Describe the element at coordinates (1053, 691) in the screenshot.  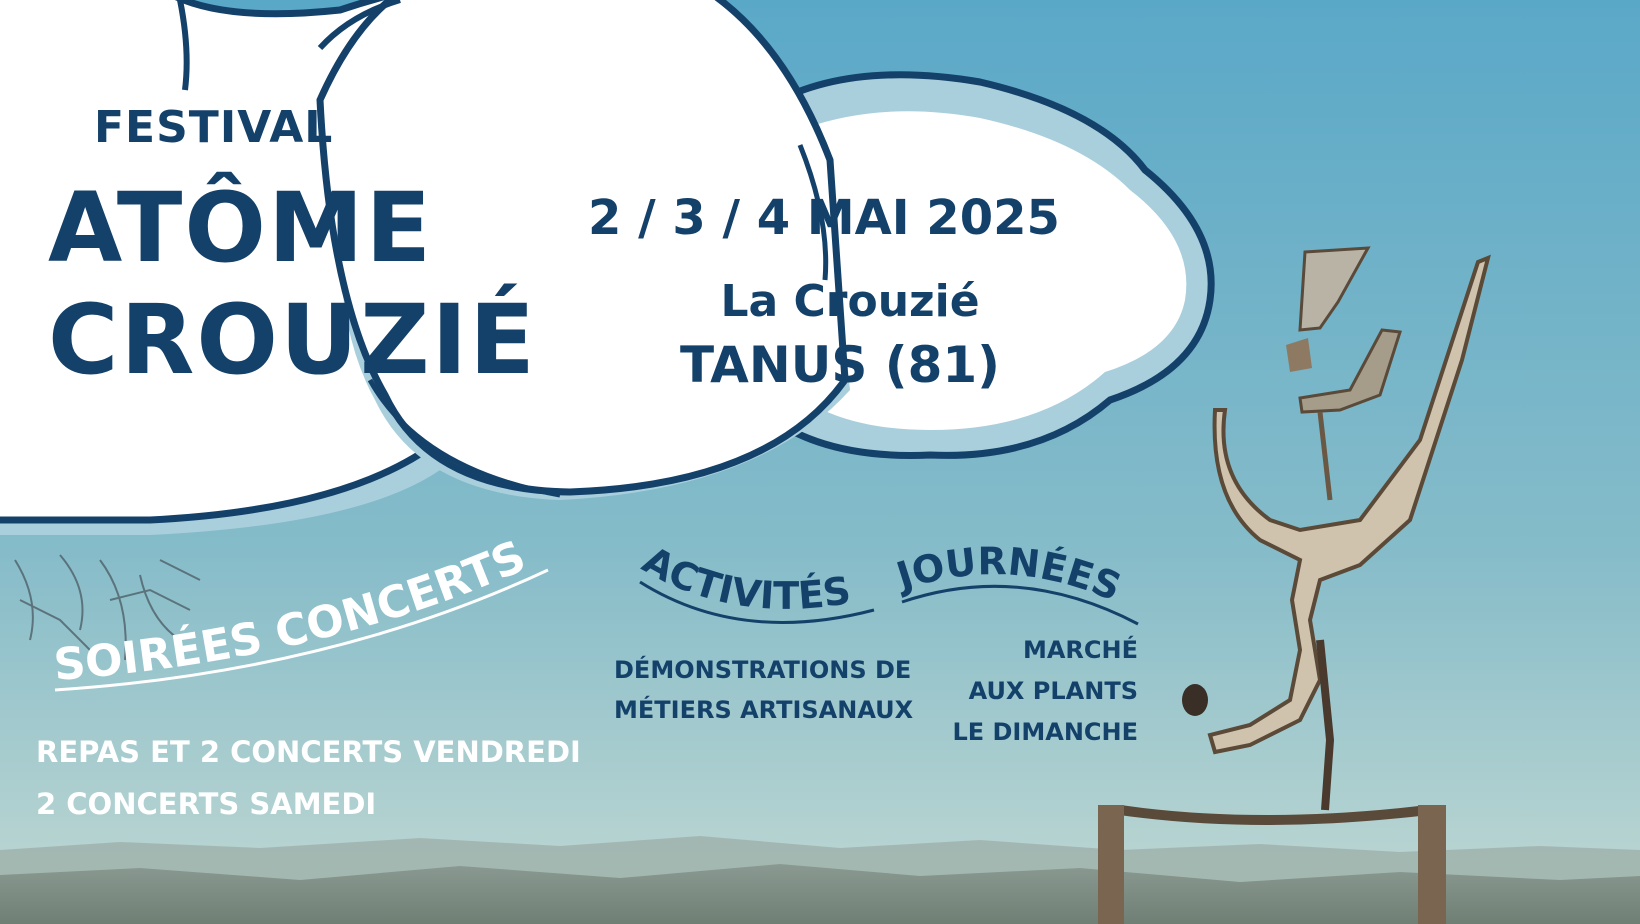
I see `journees-line-2: AUX PLANTS` at that location.